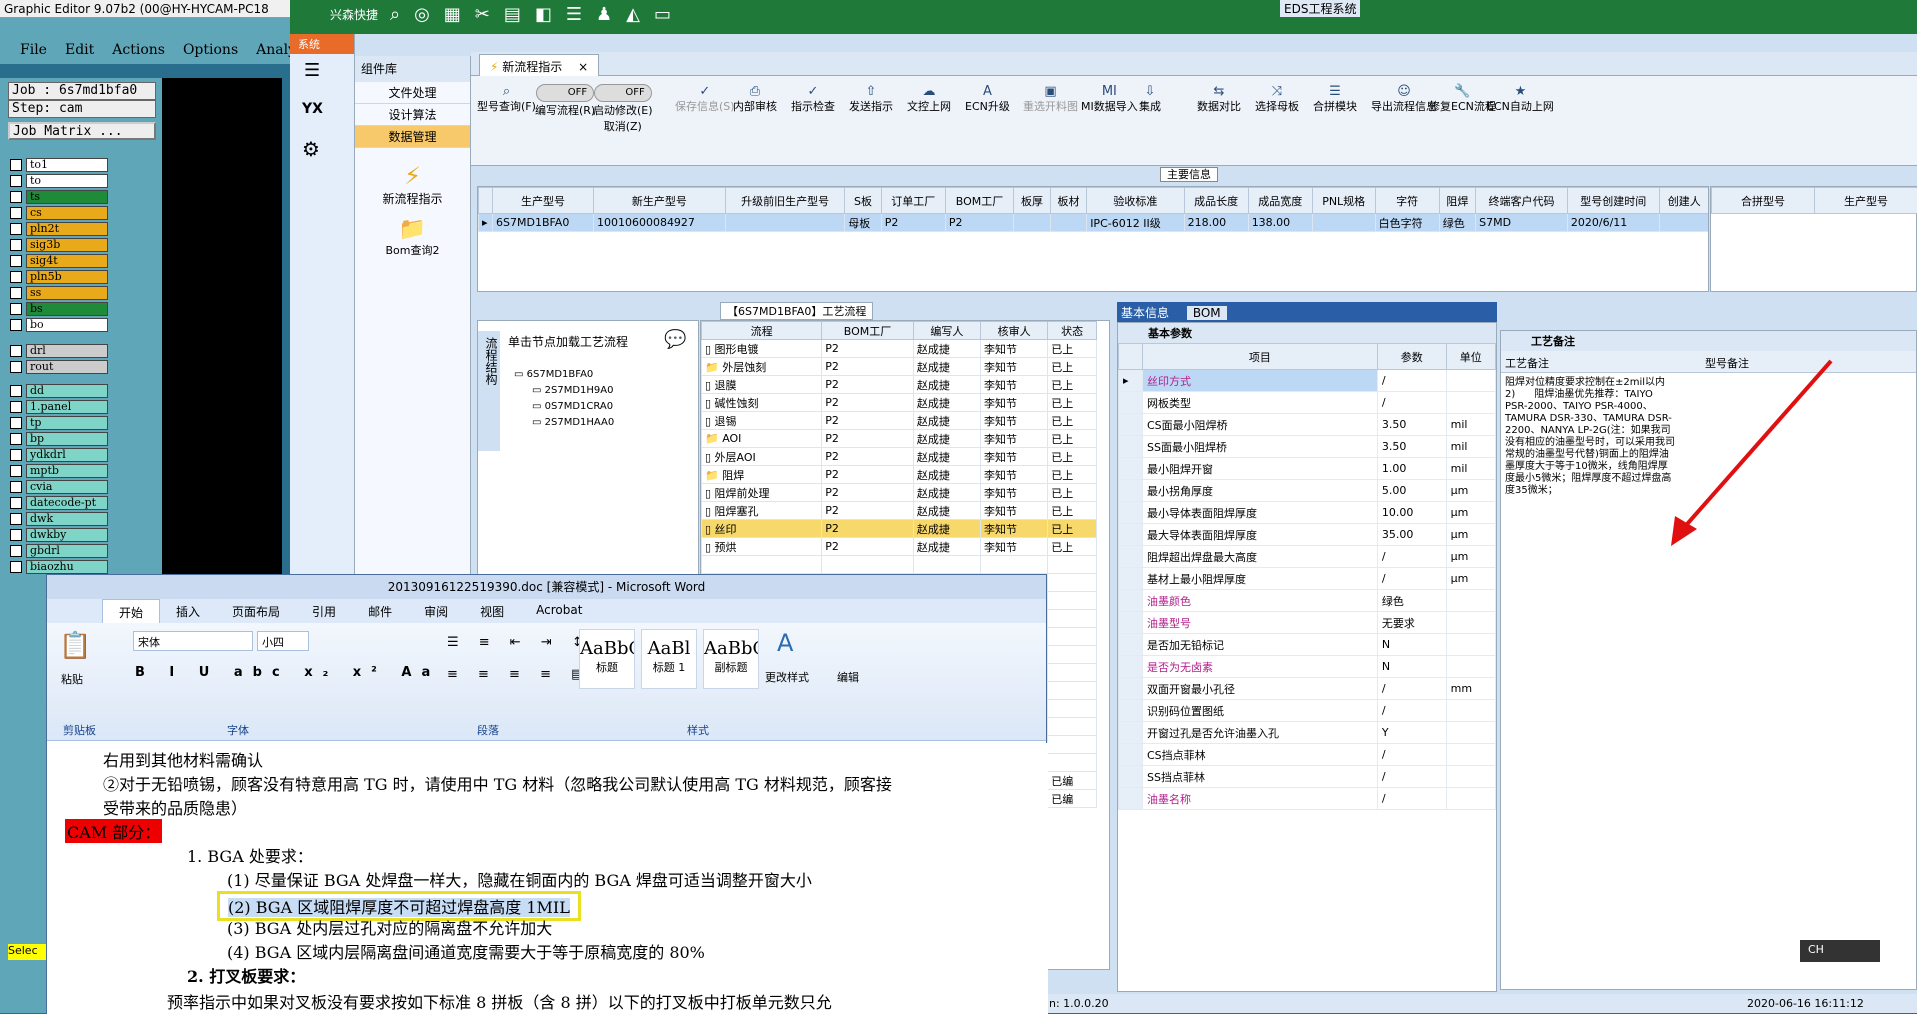  What do you see at coordinates (412, 115) in the screenshot?
I see `tree-item-design: 设计算法` at bounding box center [412, 115].